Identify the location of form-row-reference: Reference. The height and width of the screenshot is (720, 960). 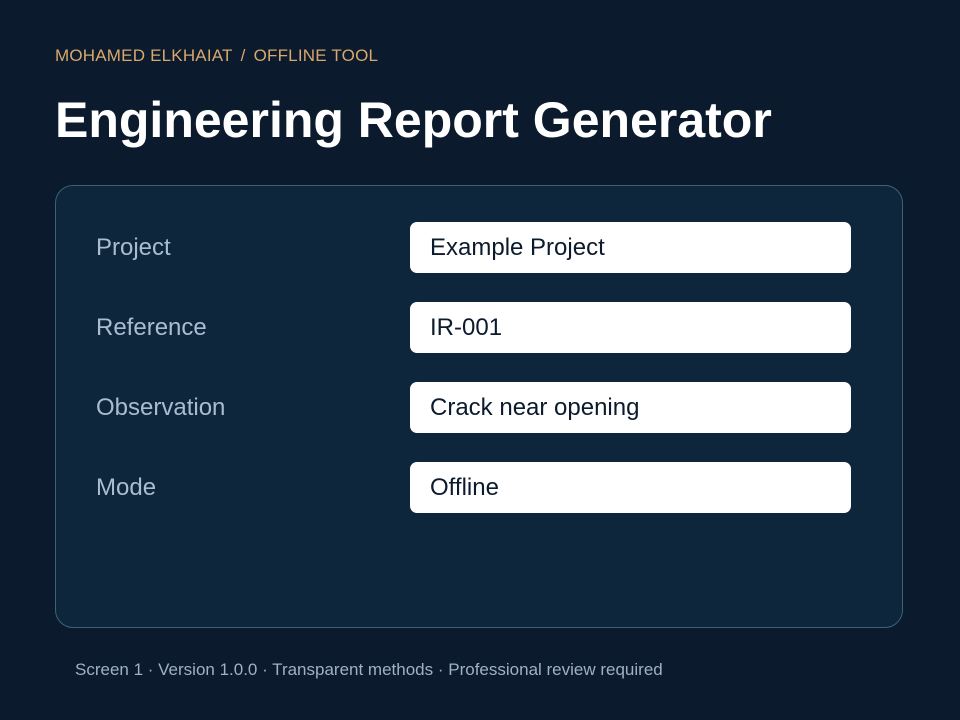
(479, 327).